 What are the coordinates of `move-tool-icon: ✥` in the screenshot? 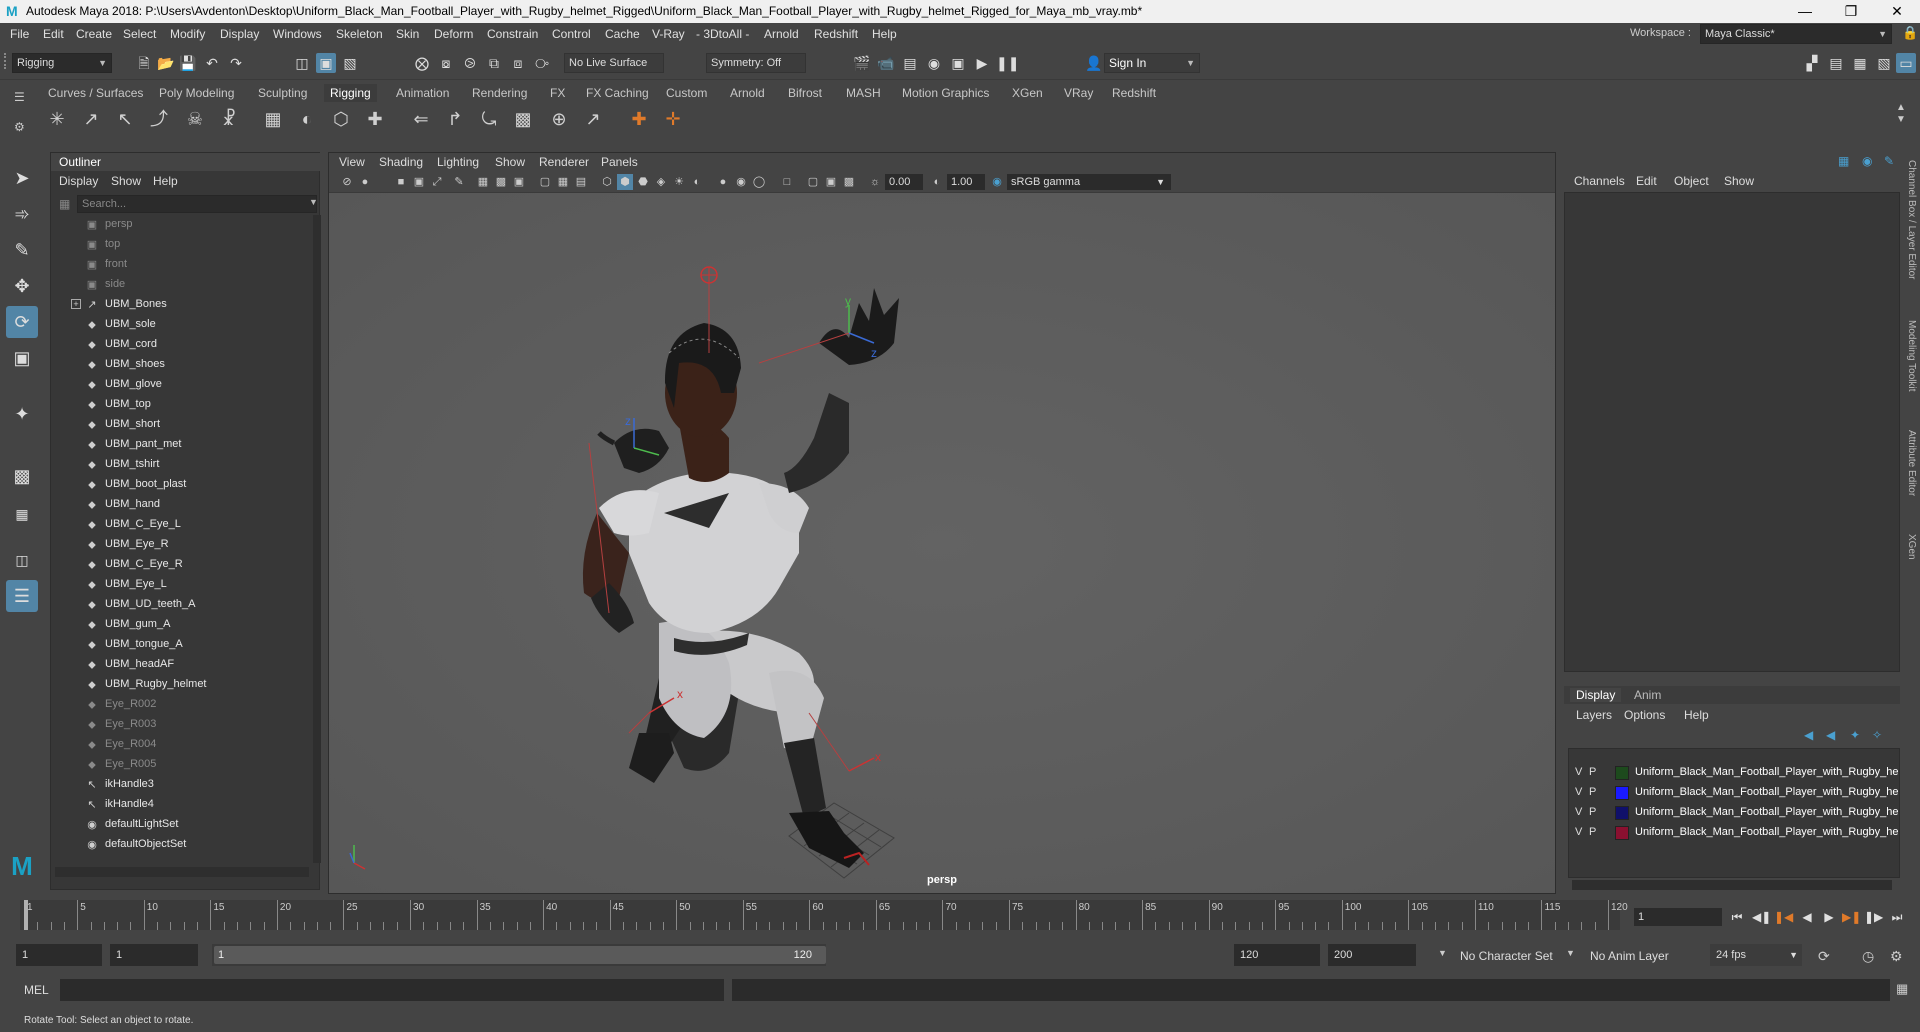 It's located at (22, 286).